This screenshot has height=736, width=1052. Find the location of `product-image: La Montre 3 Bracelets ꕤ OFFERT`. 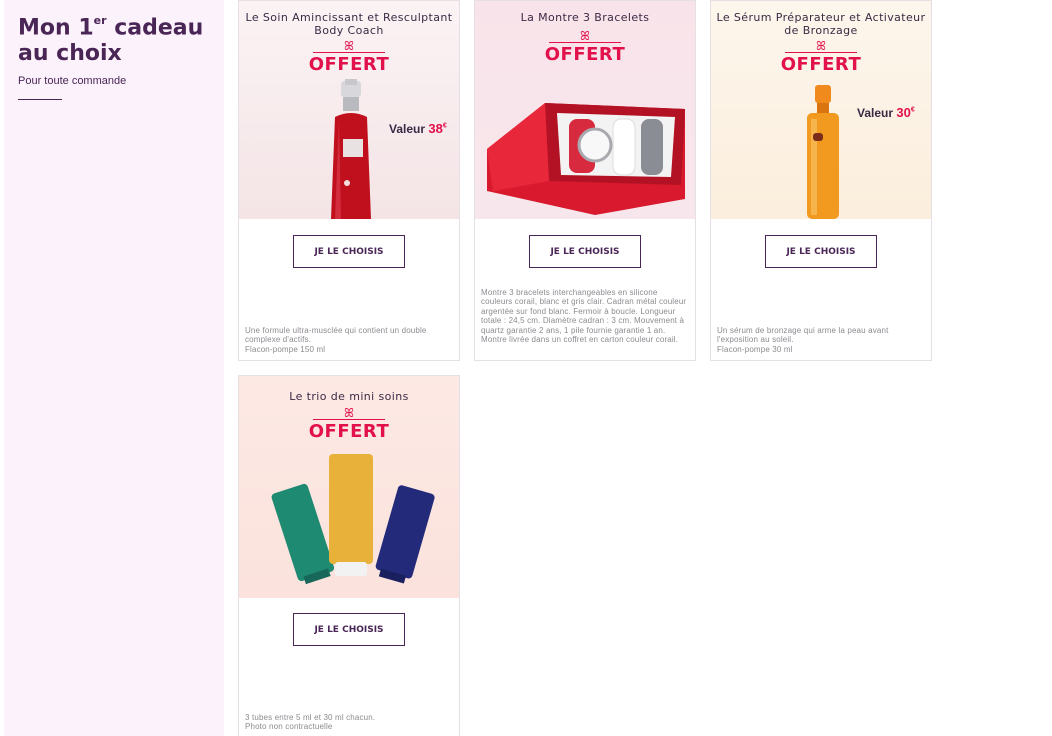

product-image: La Montre 3 Bracelets ꕤ OFFERT is located at coordinates (585, 110).